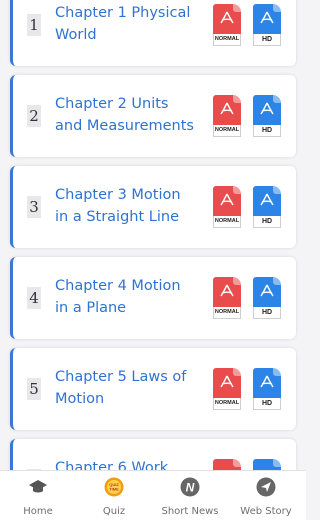 This screenshot has height=520, width=320. What do you see at coordinates (123, 13) in the screenshot?
I see `chapter-title-line: Chapter 1 Physical` at bounding box center [123, 13].